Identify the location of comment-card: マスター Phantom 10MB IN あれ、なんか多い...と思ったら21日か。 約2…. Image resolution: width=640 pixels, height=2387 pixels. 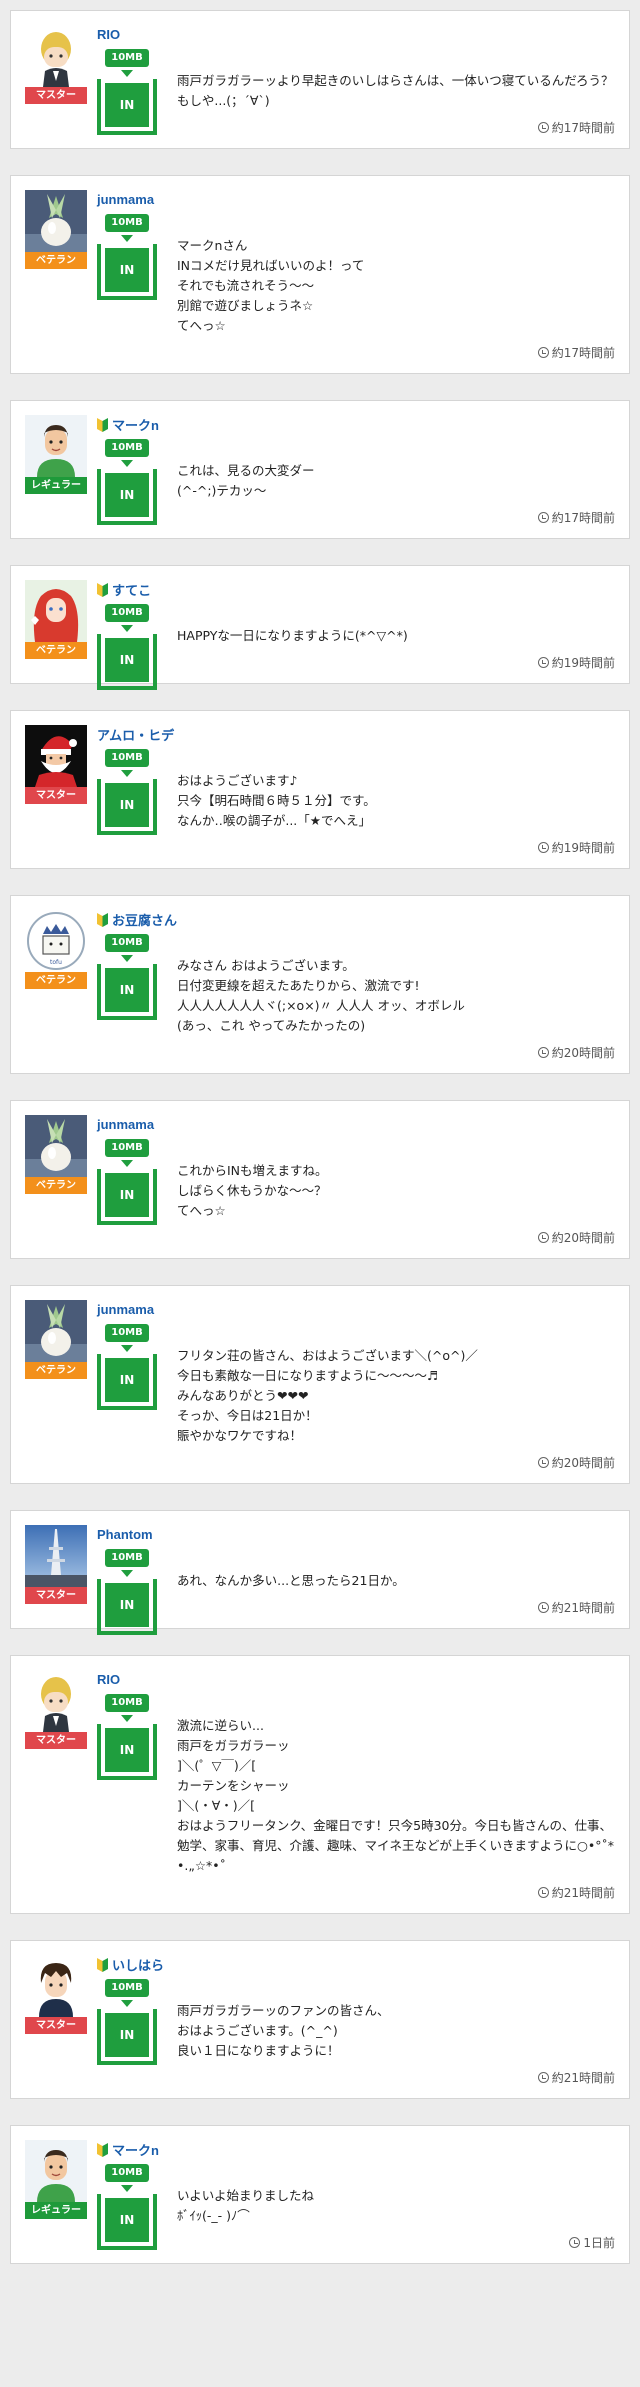
(320, 1572).